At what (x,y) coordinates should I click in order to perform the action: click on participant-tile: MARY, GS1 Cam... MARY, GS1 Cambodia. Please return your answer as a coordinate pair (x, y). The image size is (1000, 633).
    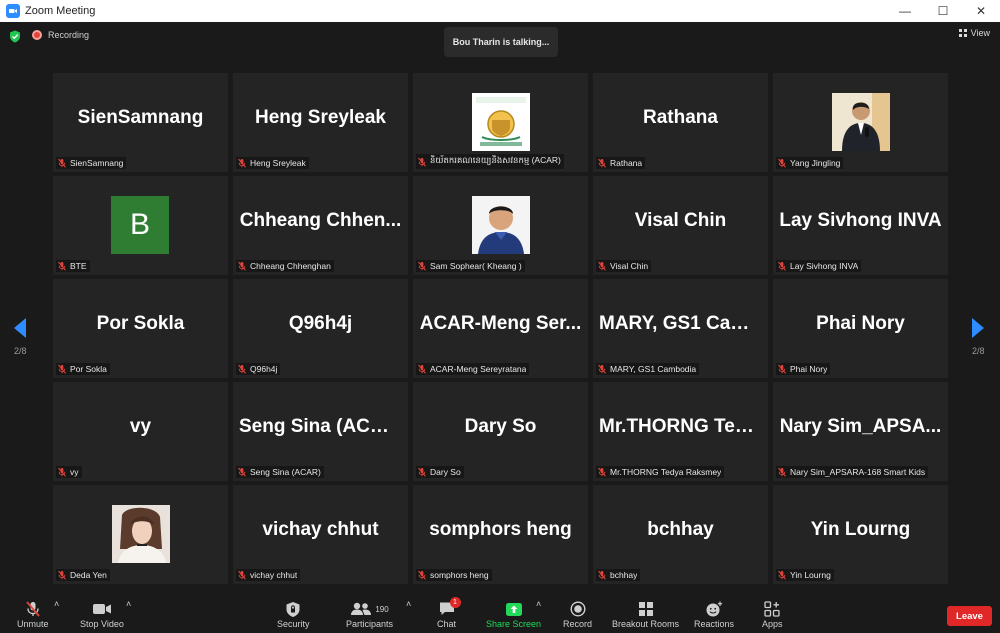
    Looking at the image, I should click on (680, 328).